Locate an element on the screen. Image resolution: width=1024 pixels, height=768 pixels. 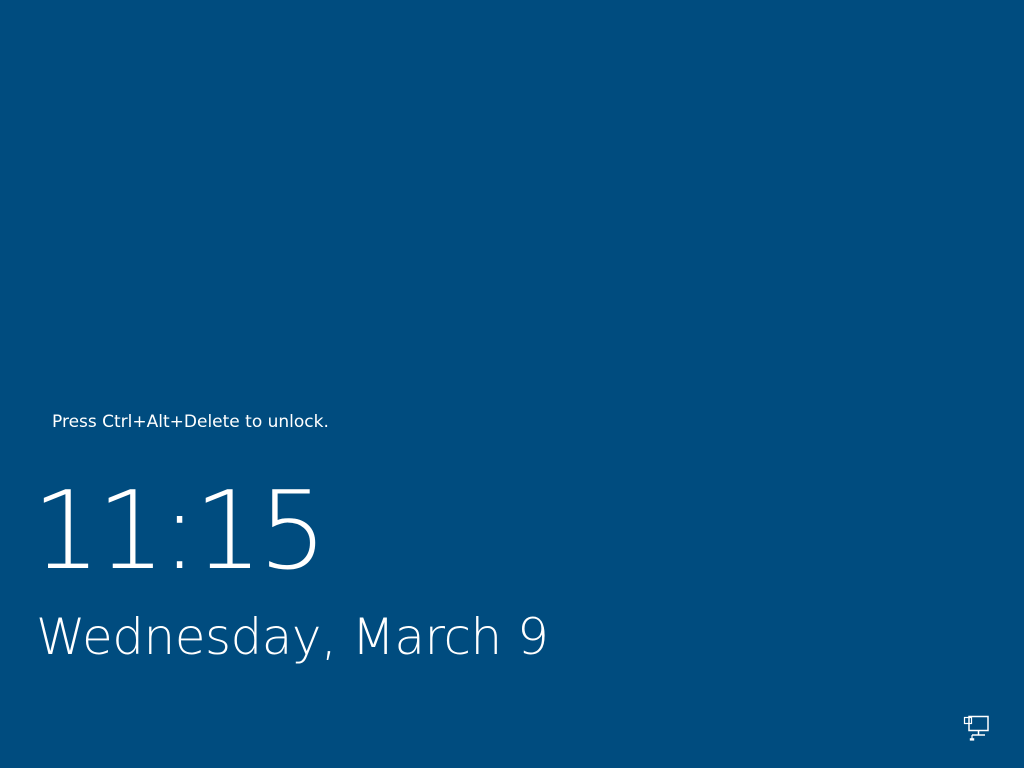
network-icon is located at coordinates (976, 728).